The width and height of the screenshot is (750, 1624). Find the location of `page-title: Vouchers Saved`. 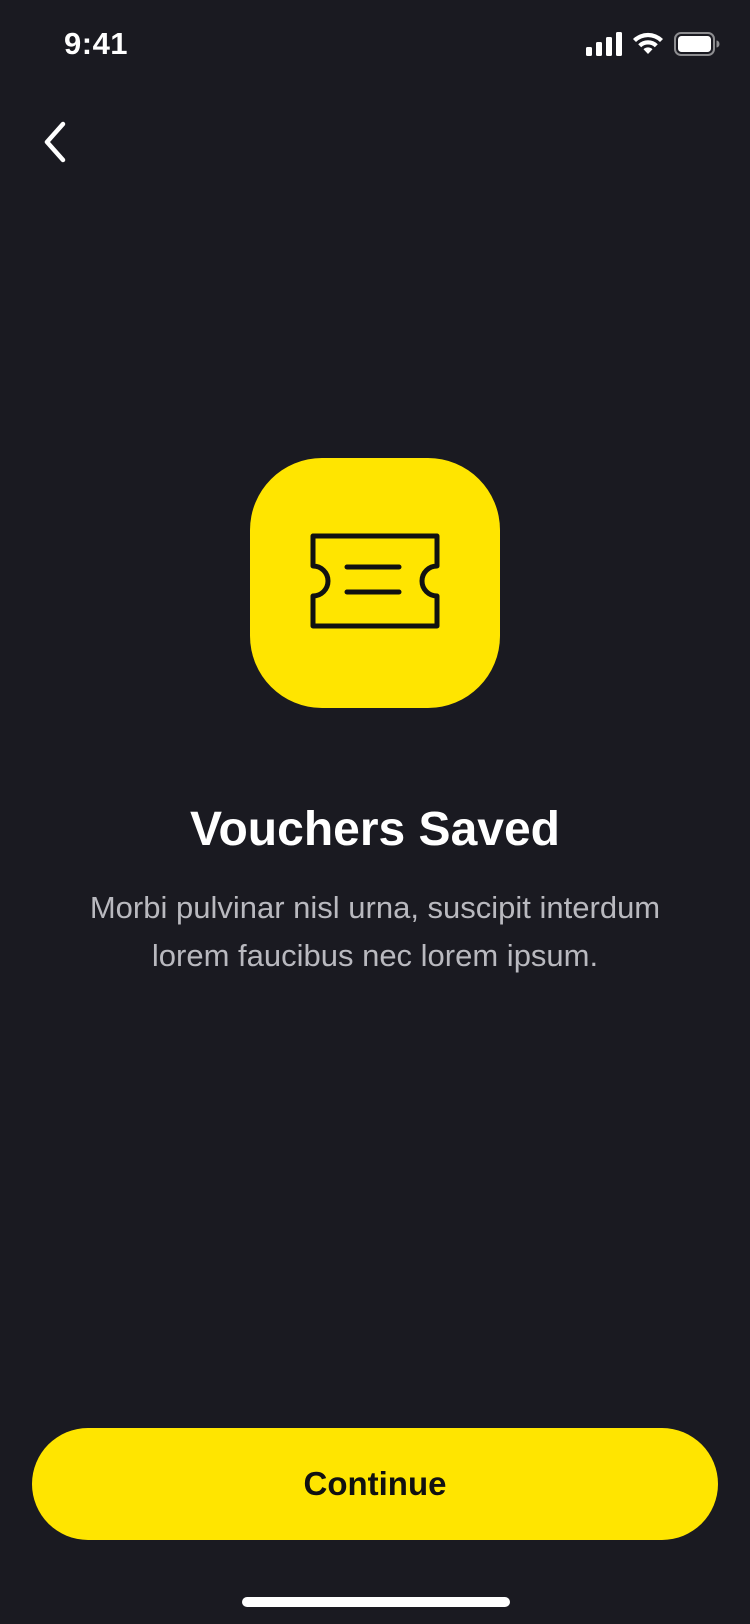

page-title: Vouchers Saved is located at coordinates (375, 829).